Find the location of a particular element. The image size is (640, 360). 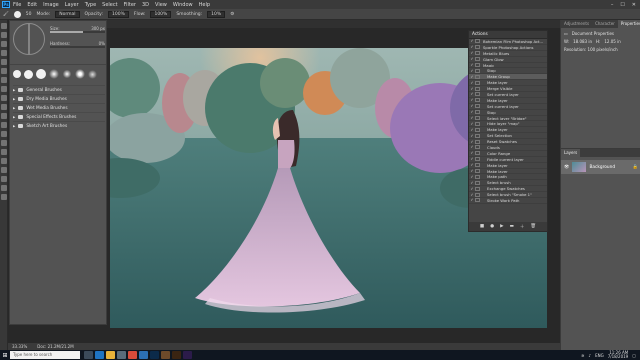

menu-help: Help is located at coordinates (204, 5).